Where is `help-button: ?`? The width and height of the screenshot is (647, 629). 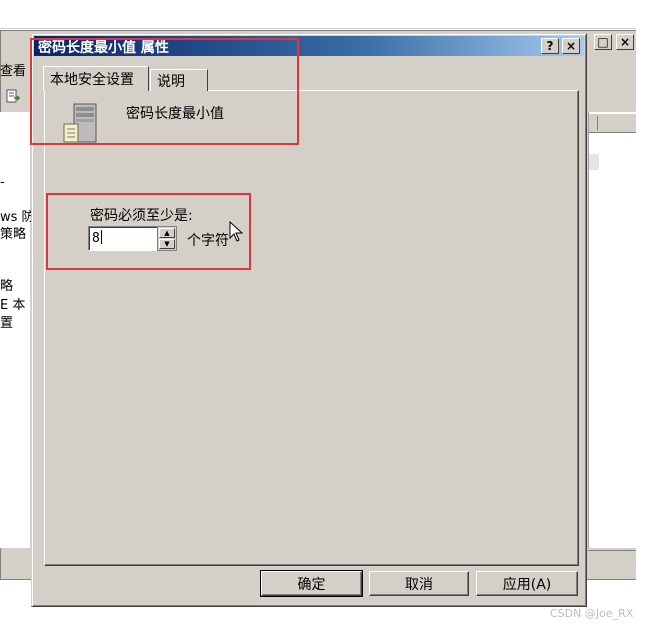
help-button: ? is located at coordinates (550, 46).